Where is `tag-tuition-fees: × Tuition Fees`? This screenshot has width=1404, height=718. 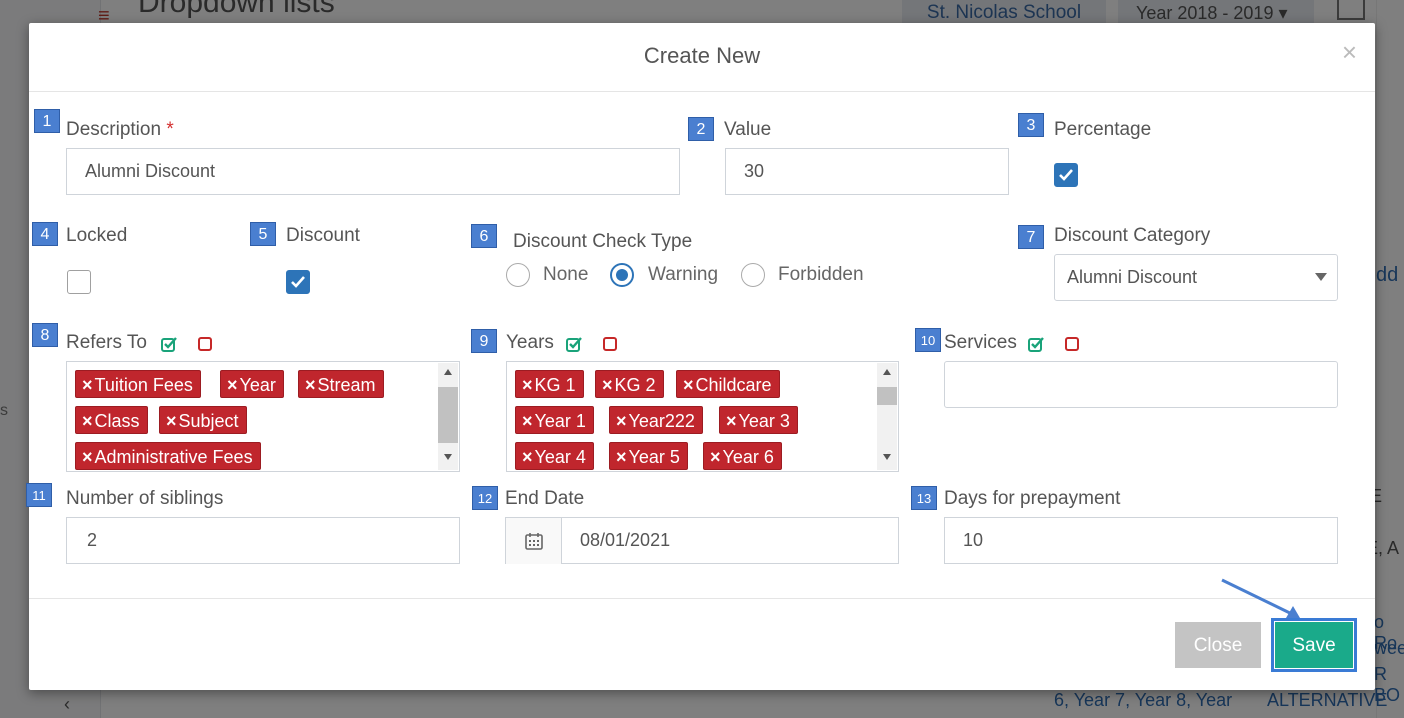 tag-tuition-fees: × Tuition Fees is located at coordinates (138, 384).